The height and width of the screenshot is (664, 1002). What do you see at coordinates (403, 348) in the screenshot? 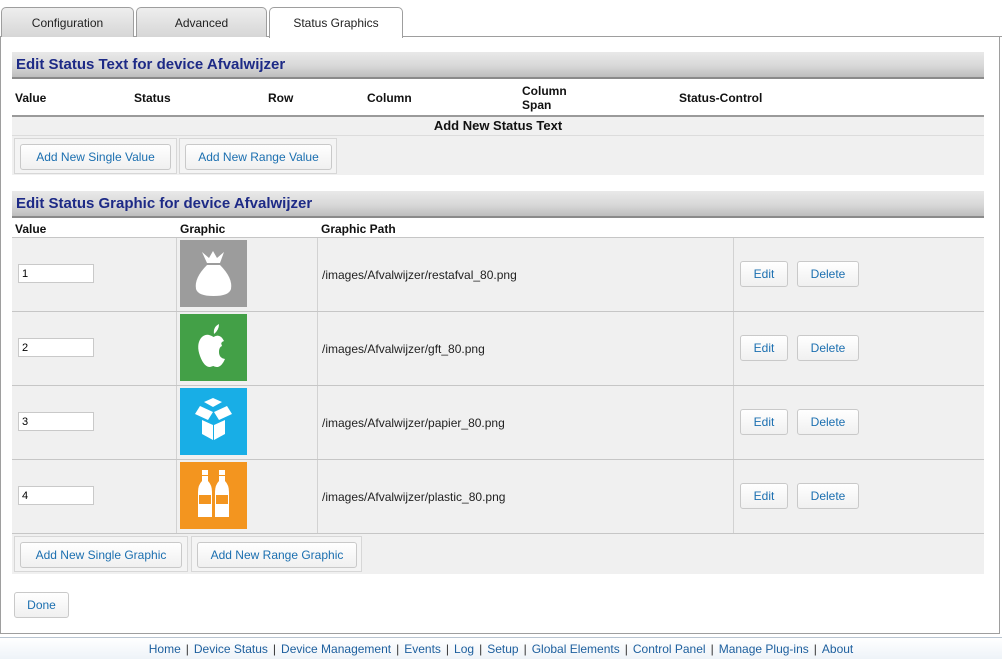
I see `graphic-path-text: /images/Afvalwijzer/gft_80.png` at bounding box center [403, 348].